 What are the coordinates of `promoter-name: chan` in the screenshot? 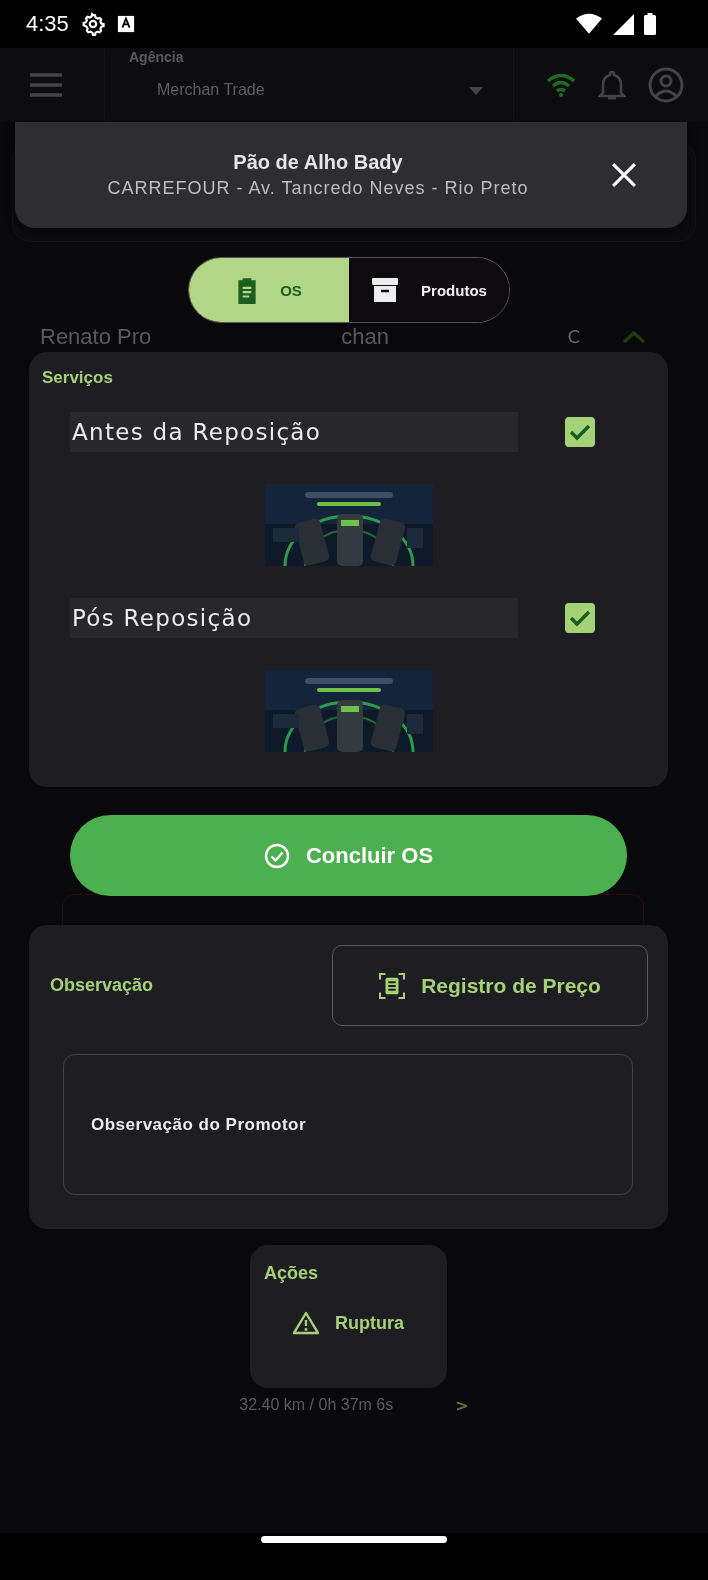 It's located at (365, 337).